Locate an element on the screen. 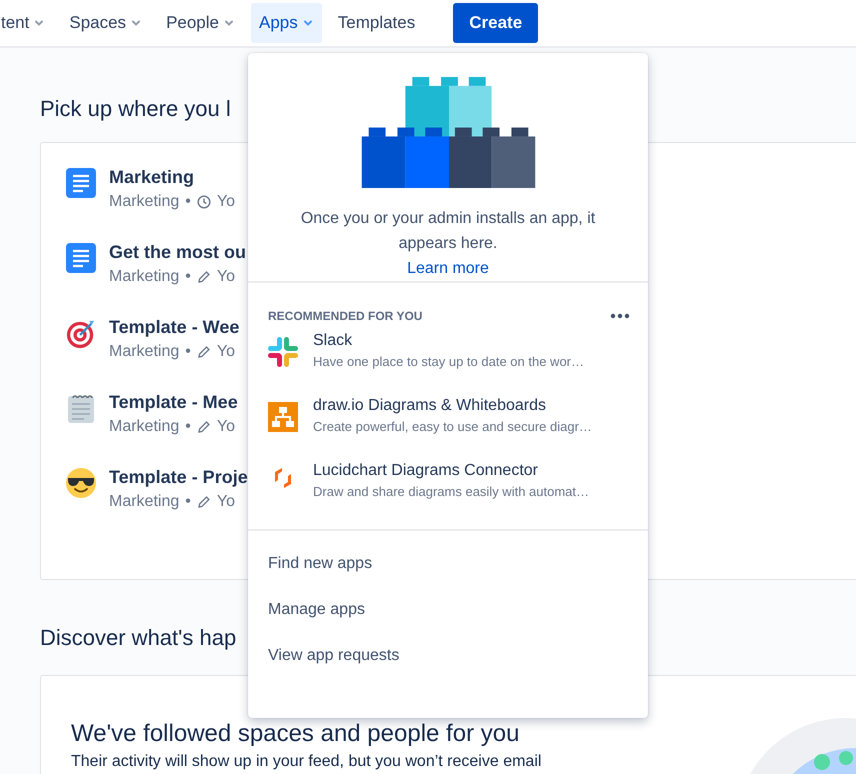 This screenshot has width=856, height=774. section-heading: Pick up where you l is located at coordinates (136, 109).